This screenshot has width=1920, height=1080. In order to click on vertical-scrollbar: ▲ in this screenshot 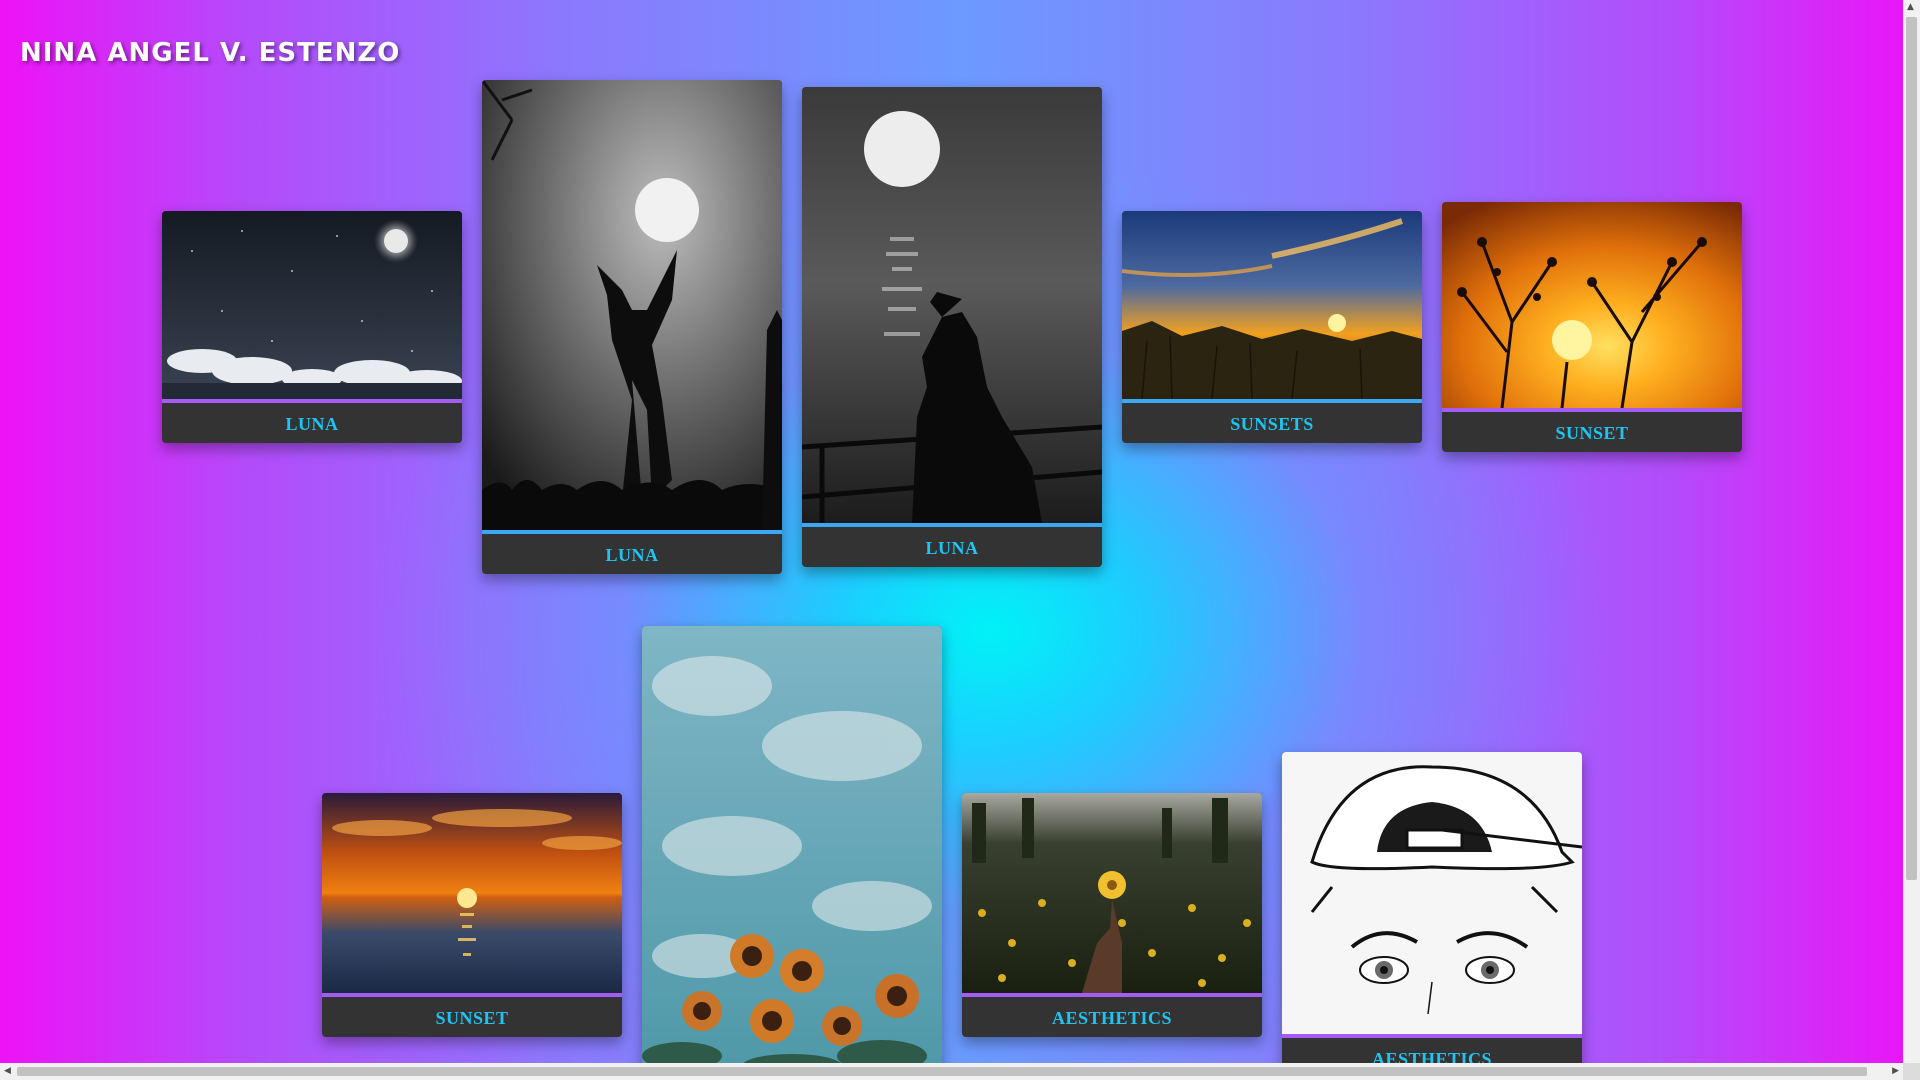, I will do `click(1911, 531)`.